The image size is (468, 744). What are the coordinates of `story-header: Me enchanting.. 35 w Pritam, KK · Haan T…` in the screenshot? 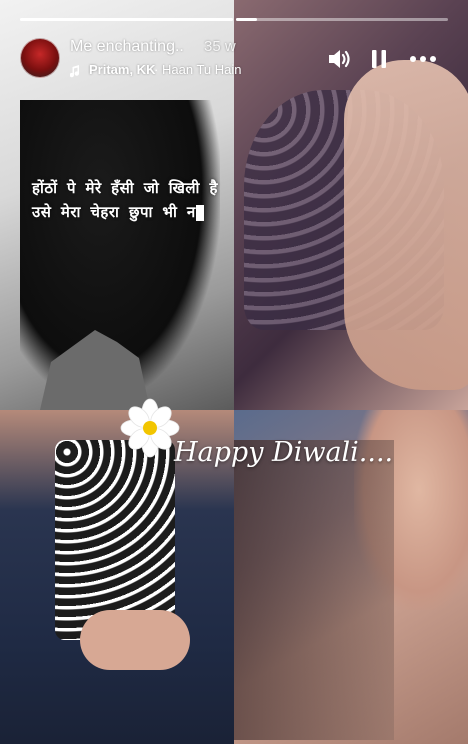 It's located at (234, 58).